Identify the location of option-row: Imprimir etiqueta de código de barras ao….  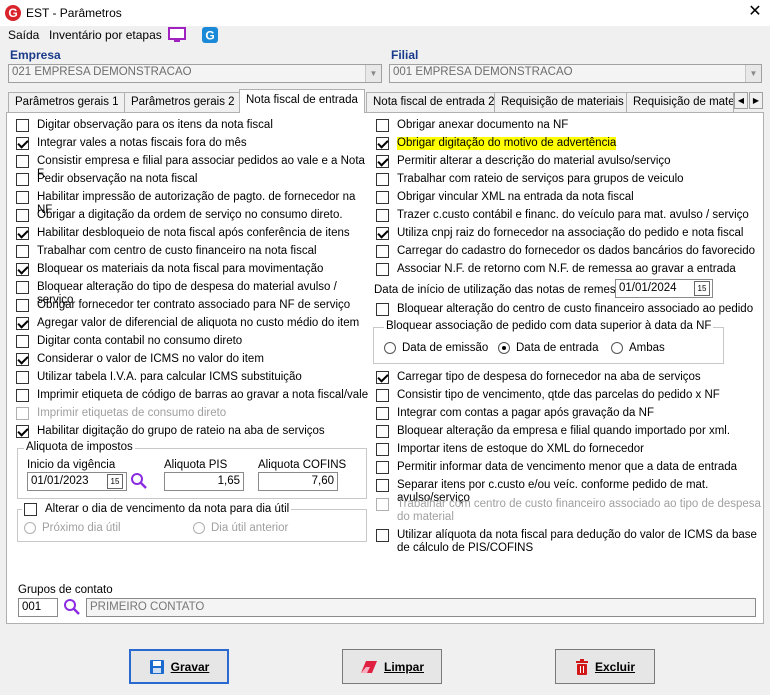
(193, 395).